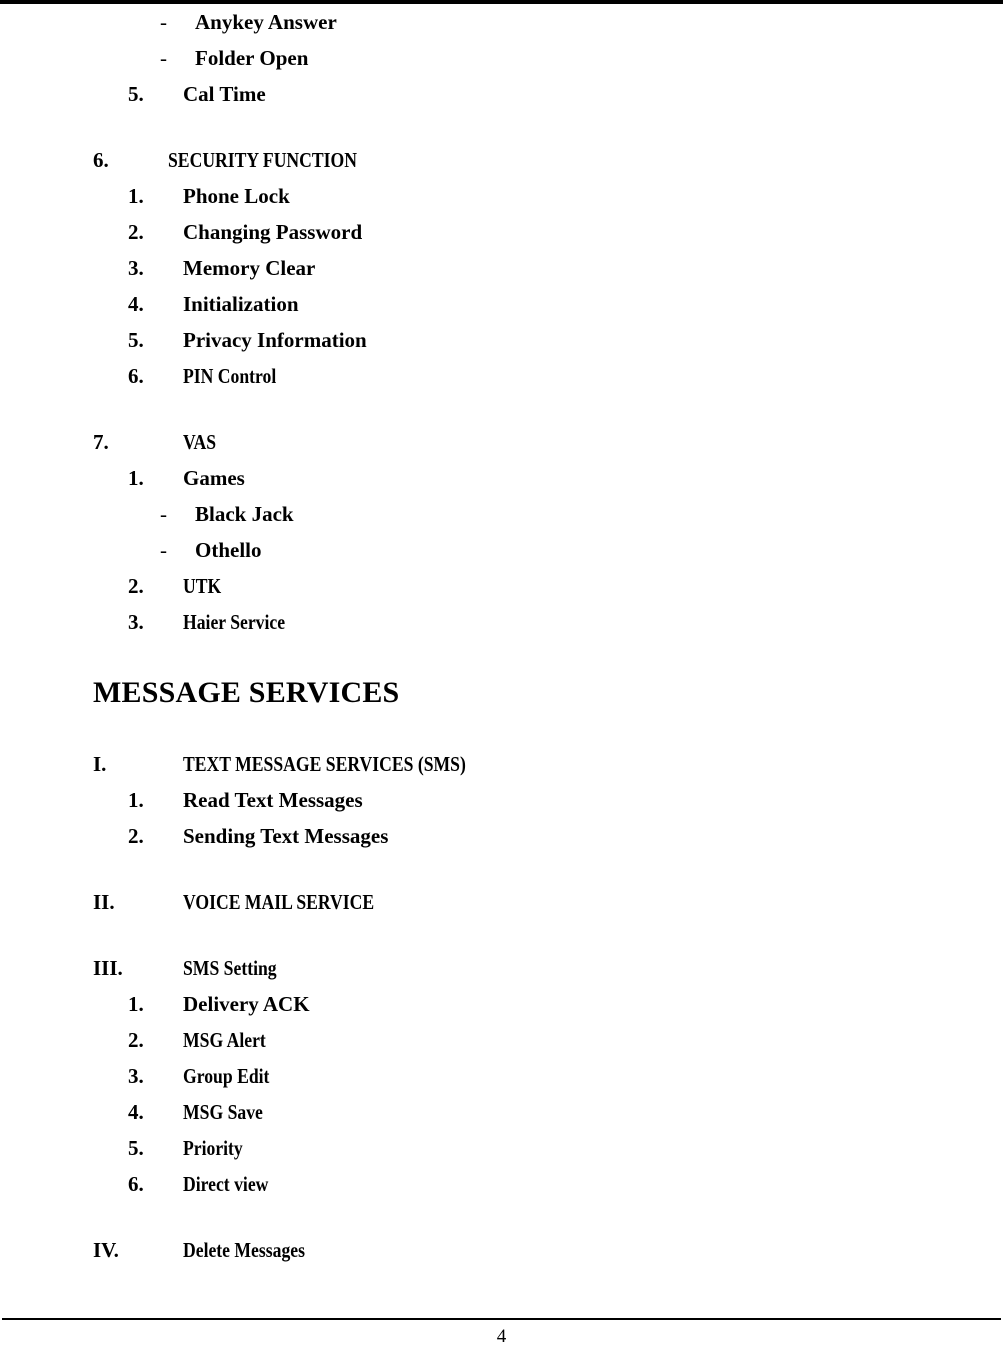 This screenshot has width=1003, height=1352. I want to click on list-item: 1. Read Text Messages, so click(501, 800).